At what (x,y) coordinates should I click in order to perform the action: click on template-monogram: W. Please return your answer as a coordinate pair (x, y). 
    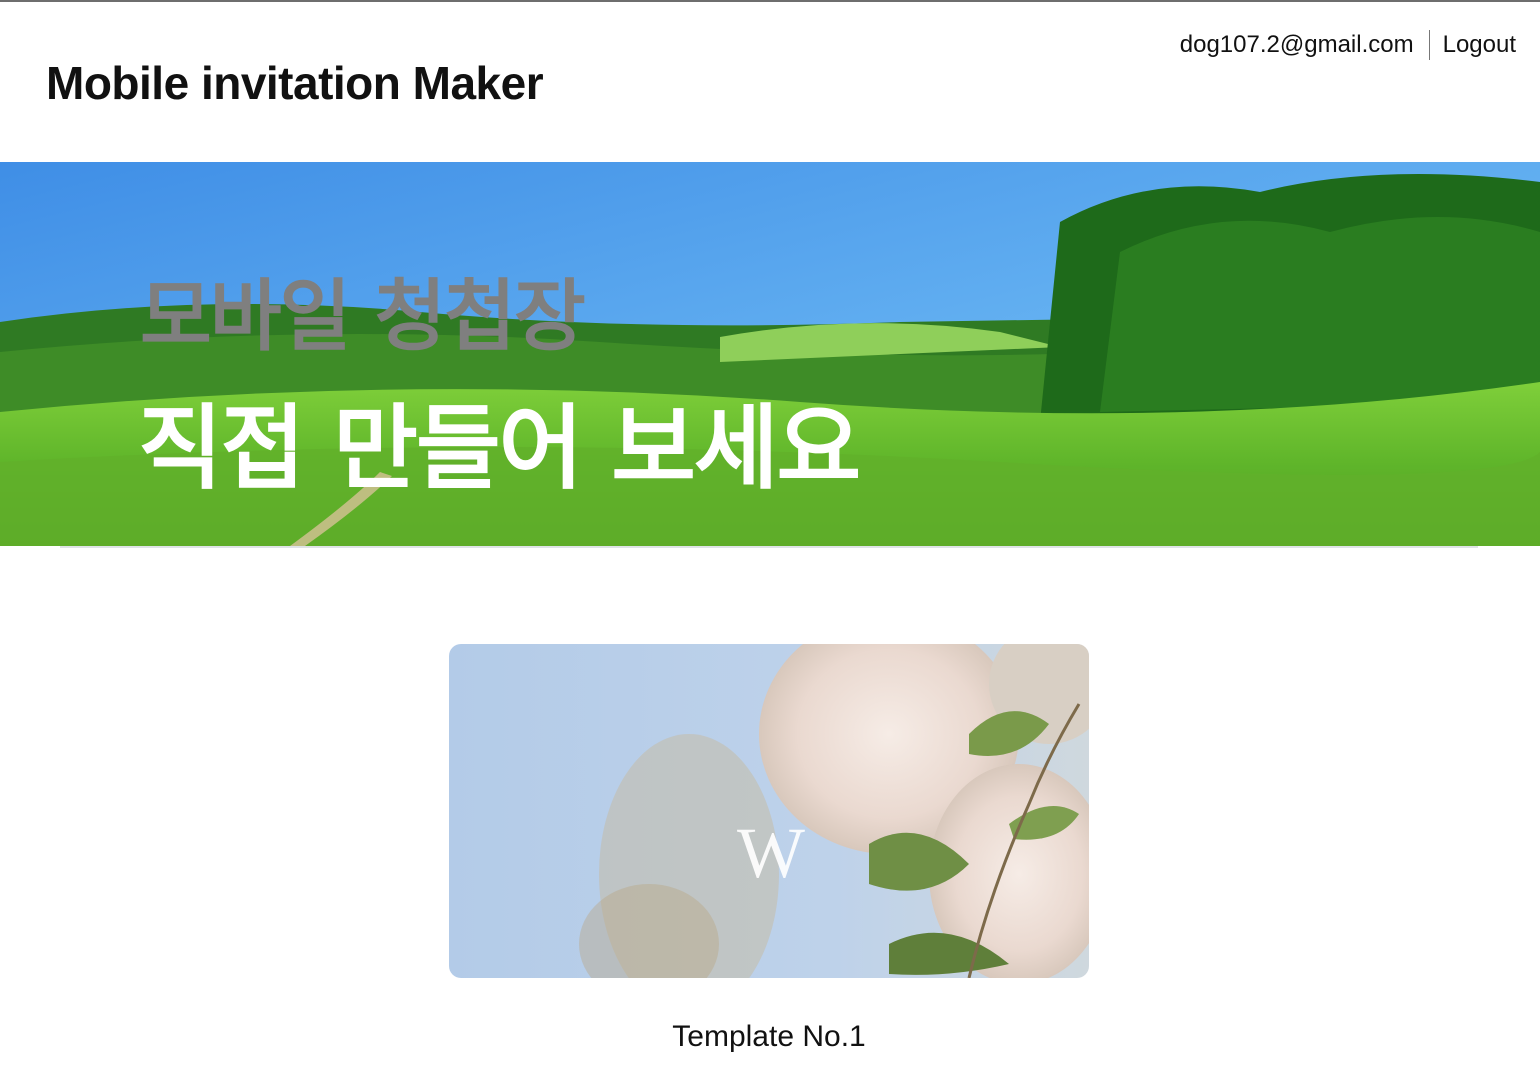
    Looking at the image, I should click on (771, 853).